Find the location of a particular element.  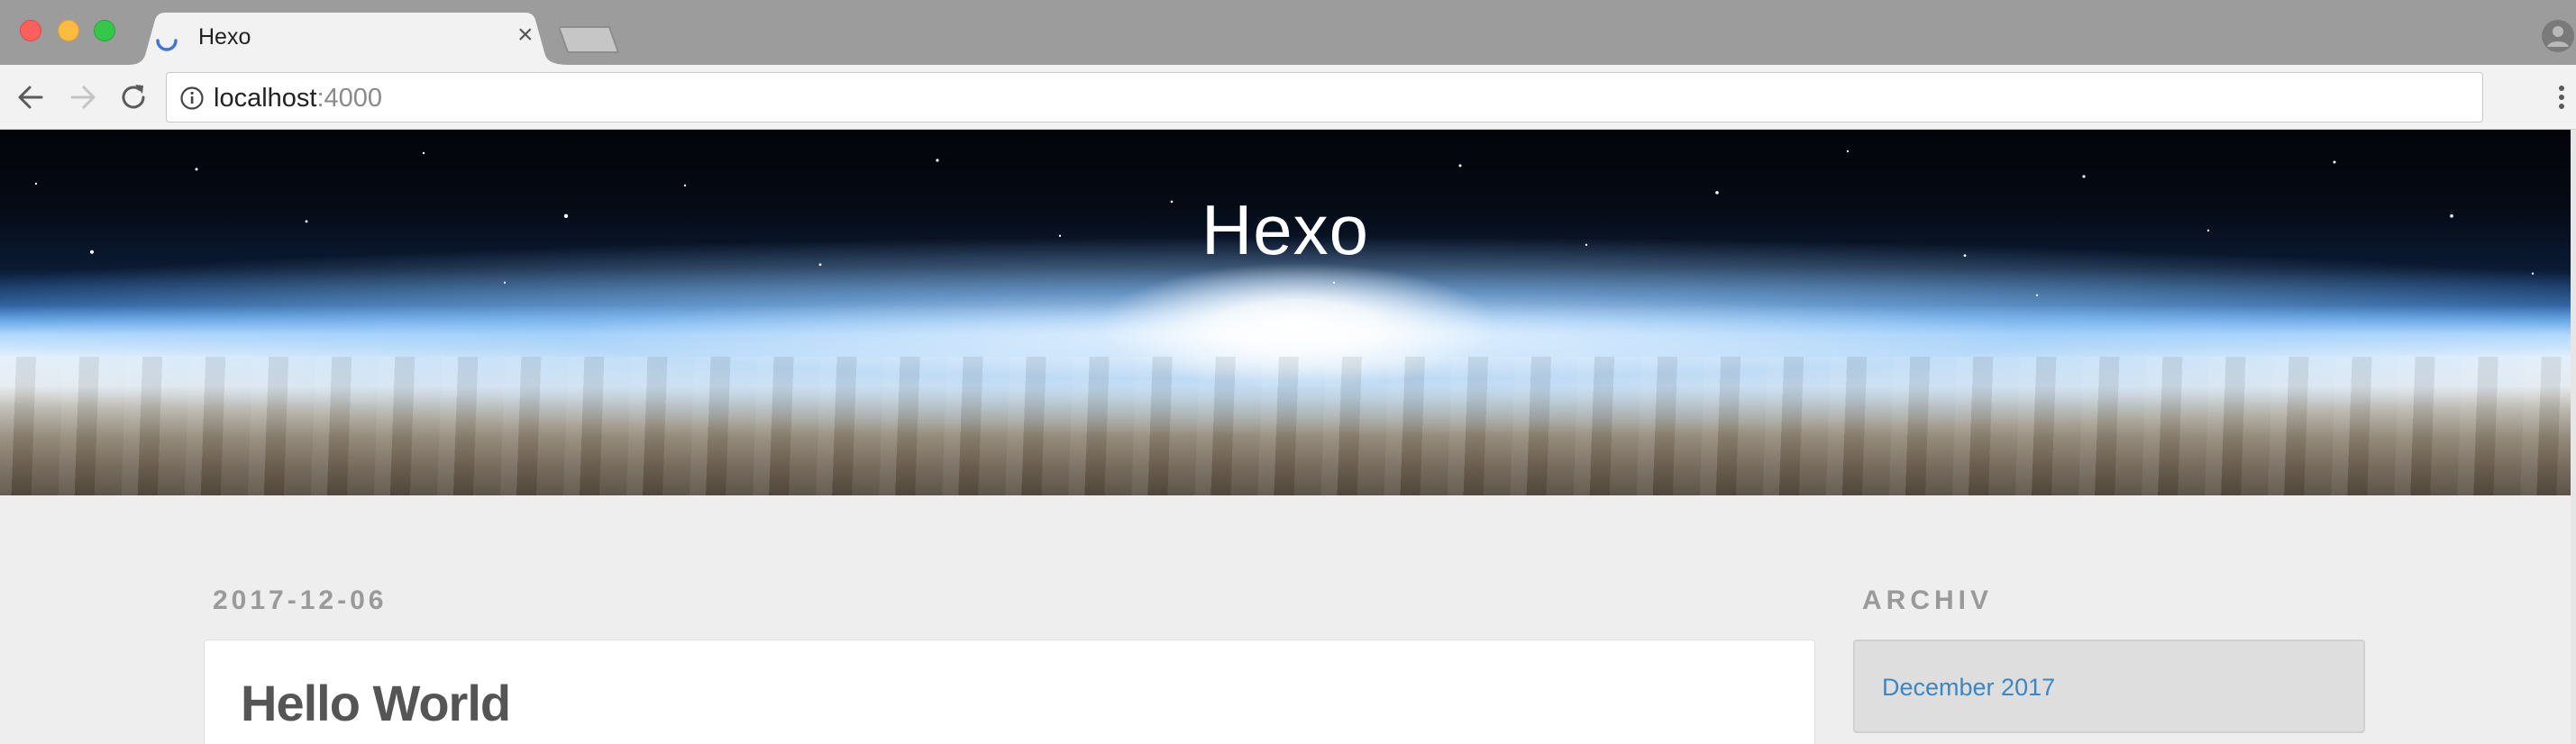

tab-title: Hexo is located at coordinates (224, 37).